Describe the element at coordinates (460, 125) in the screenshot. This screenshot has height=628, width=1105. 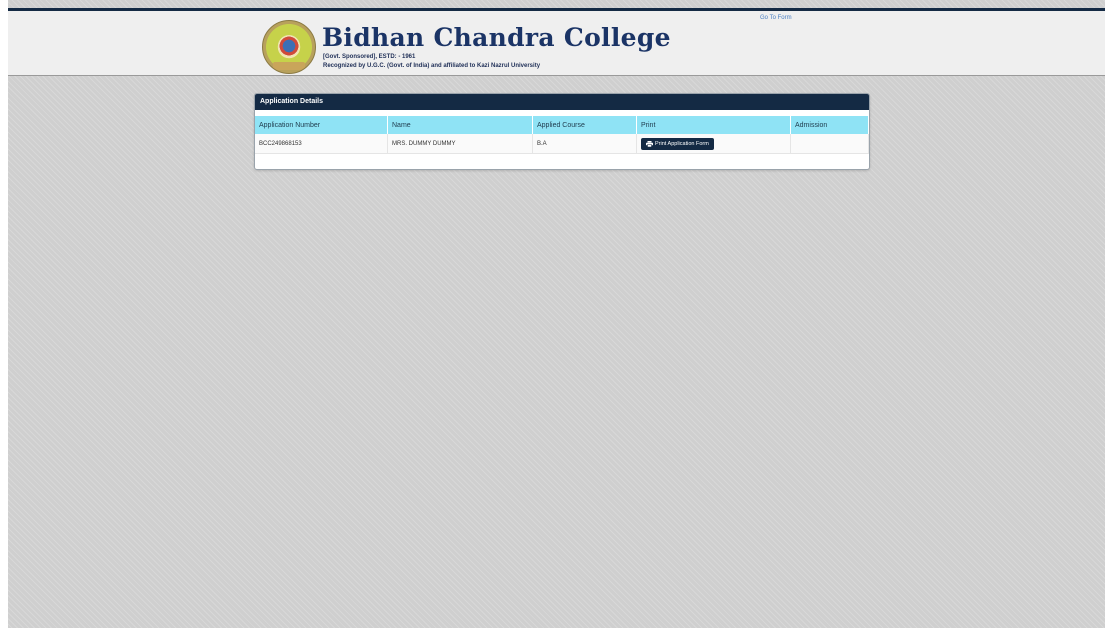
I see `column-header-name: Name` at that location.